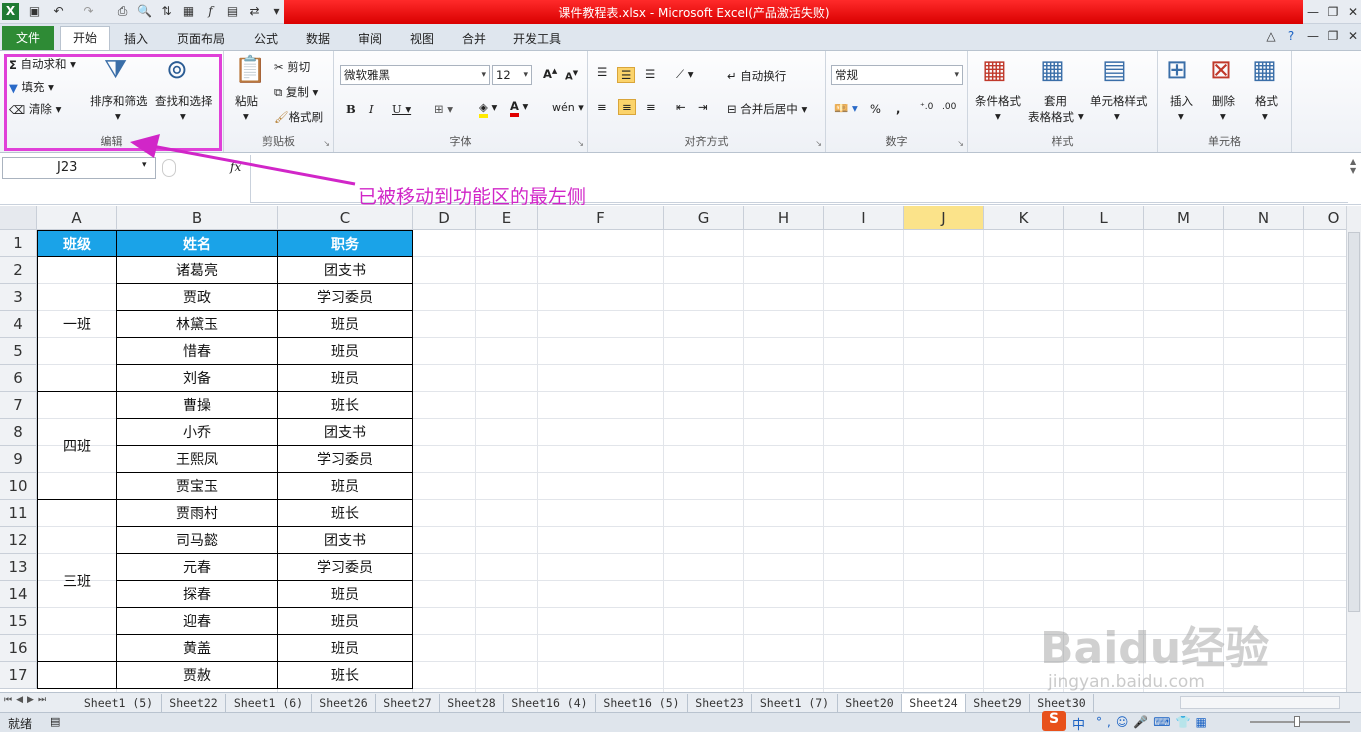  I want to click on table-header-cell: 职务, so click(345, 243).